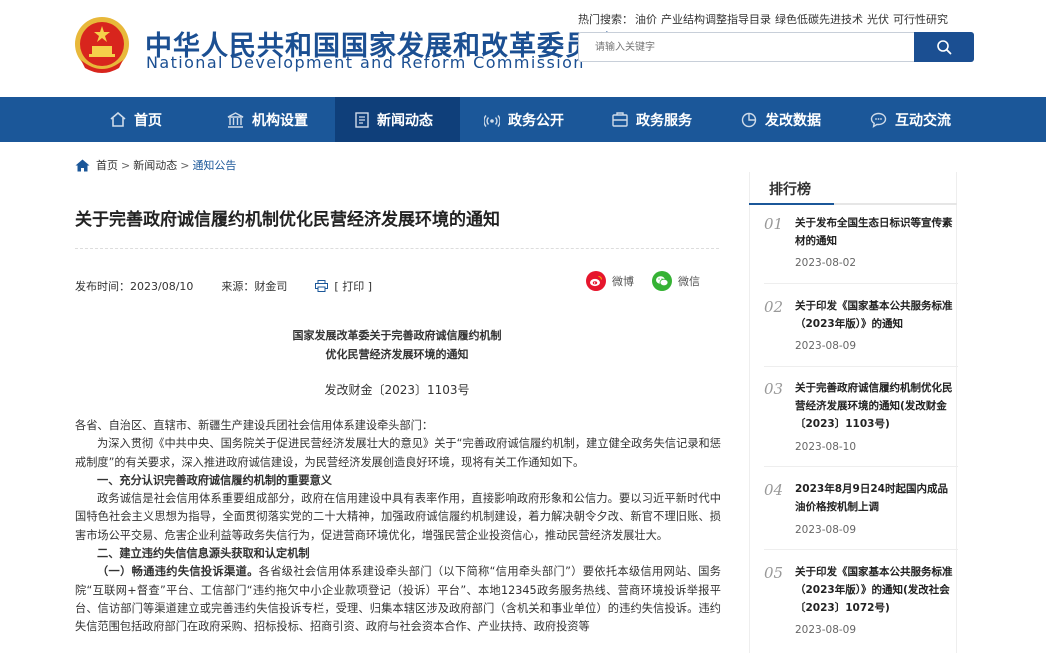 The image size is (1046, 653). What do you see at coordinates (826, 447) in the screenshot?
I see `rank-date: 2023-08-10` at bounding box center [826, 447].